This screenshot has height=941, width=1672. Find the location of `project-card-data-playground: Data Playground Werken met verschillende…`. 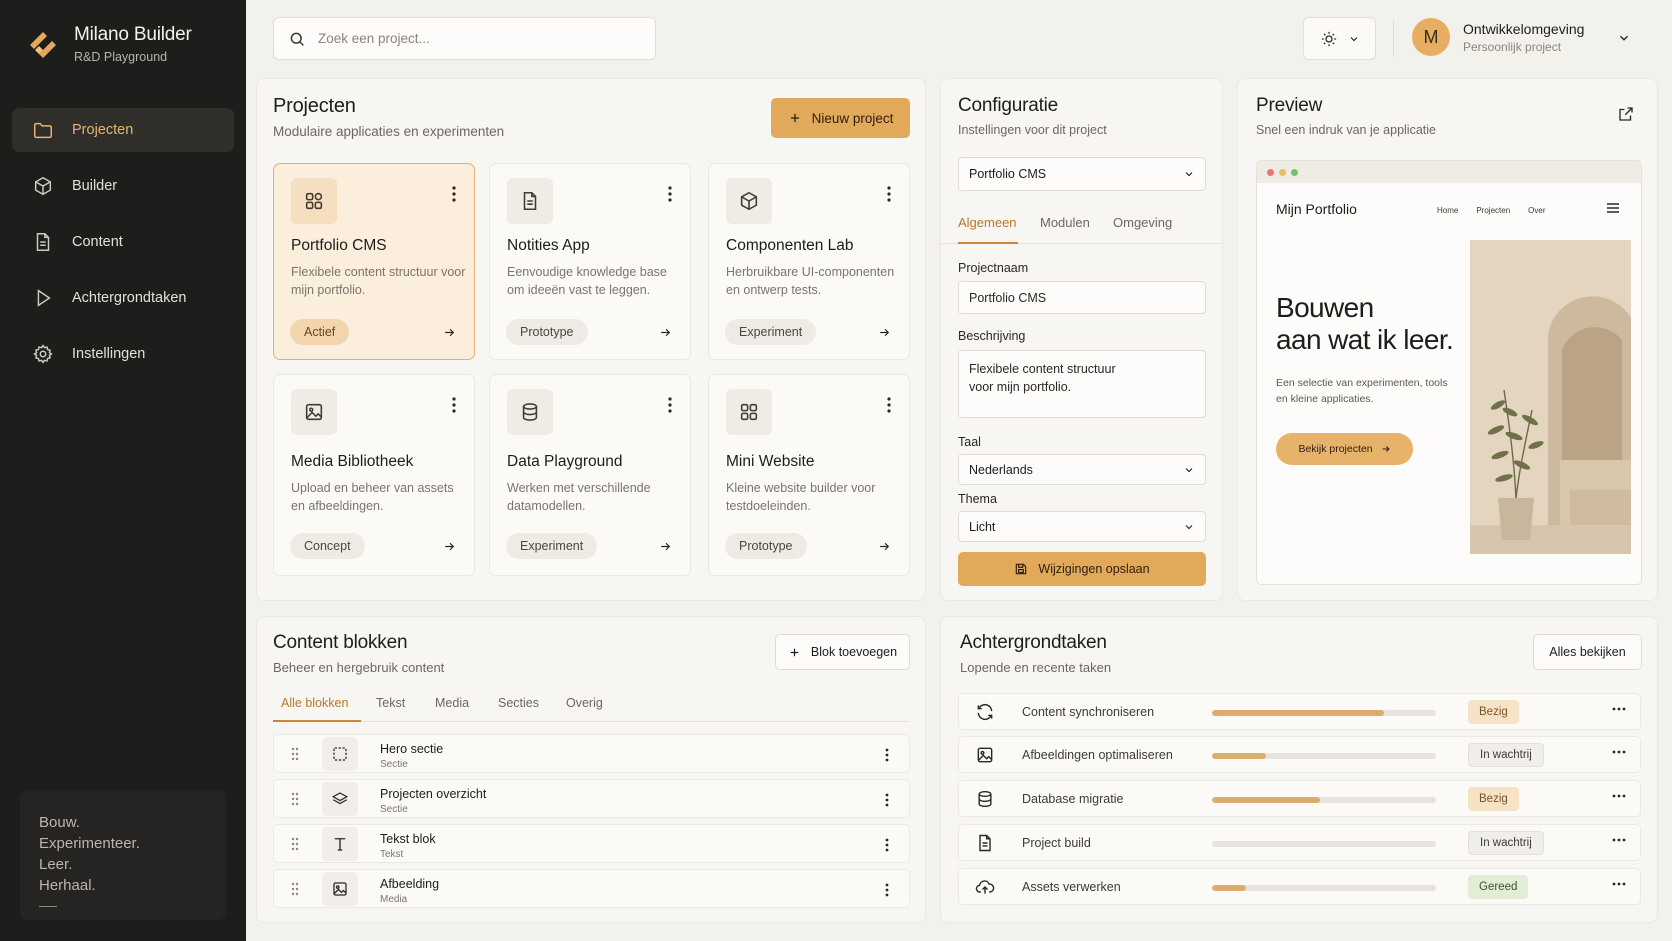

project-card-data-playground: Data Playground Werken met verschillende… is located at coordinates (590, 475).